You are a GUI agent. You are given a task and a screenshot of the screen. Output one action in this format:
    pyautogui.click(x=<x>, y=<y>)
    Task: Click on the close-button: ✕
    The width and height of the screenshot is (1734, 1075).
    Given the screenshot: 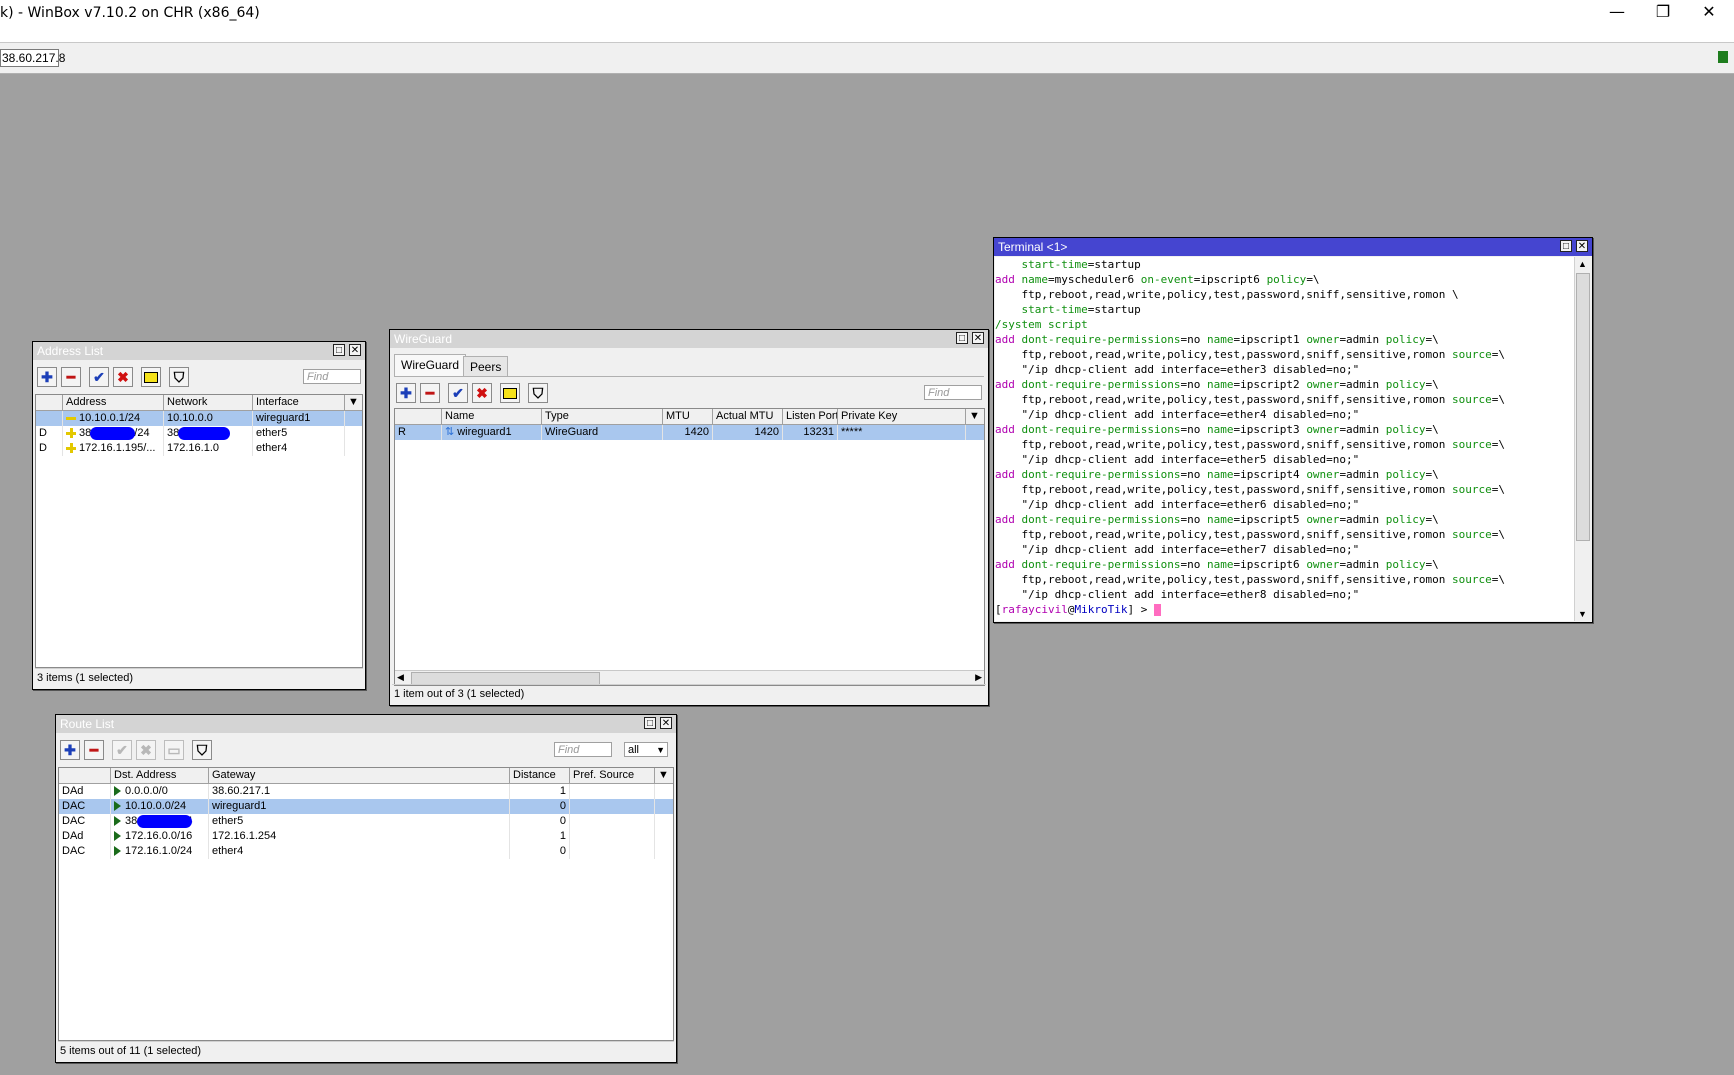 What is the action you would take?
    pyautogui.click(x=1709, y=12)
    